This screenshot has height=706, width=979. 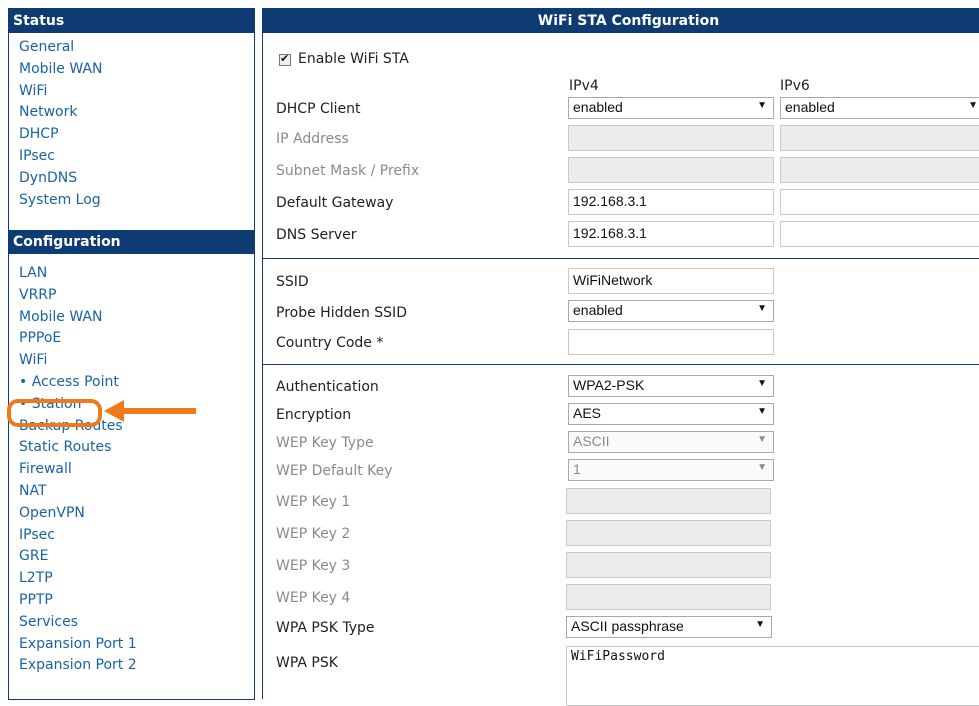 What do you see at coordinates (627, 626) in the screenshot?
I see `wpa-psk-type-value: ASCII passphrase` at bounding box center [627, 626].